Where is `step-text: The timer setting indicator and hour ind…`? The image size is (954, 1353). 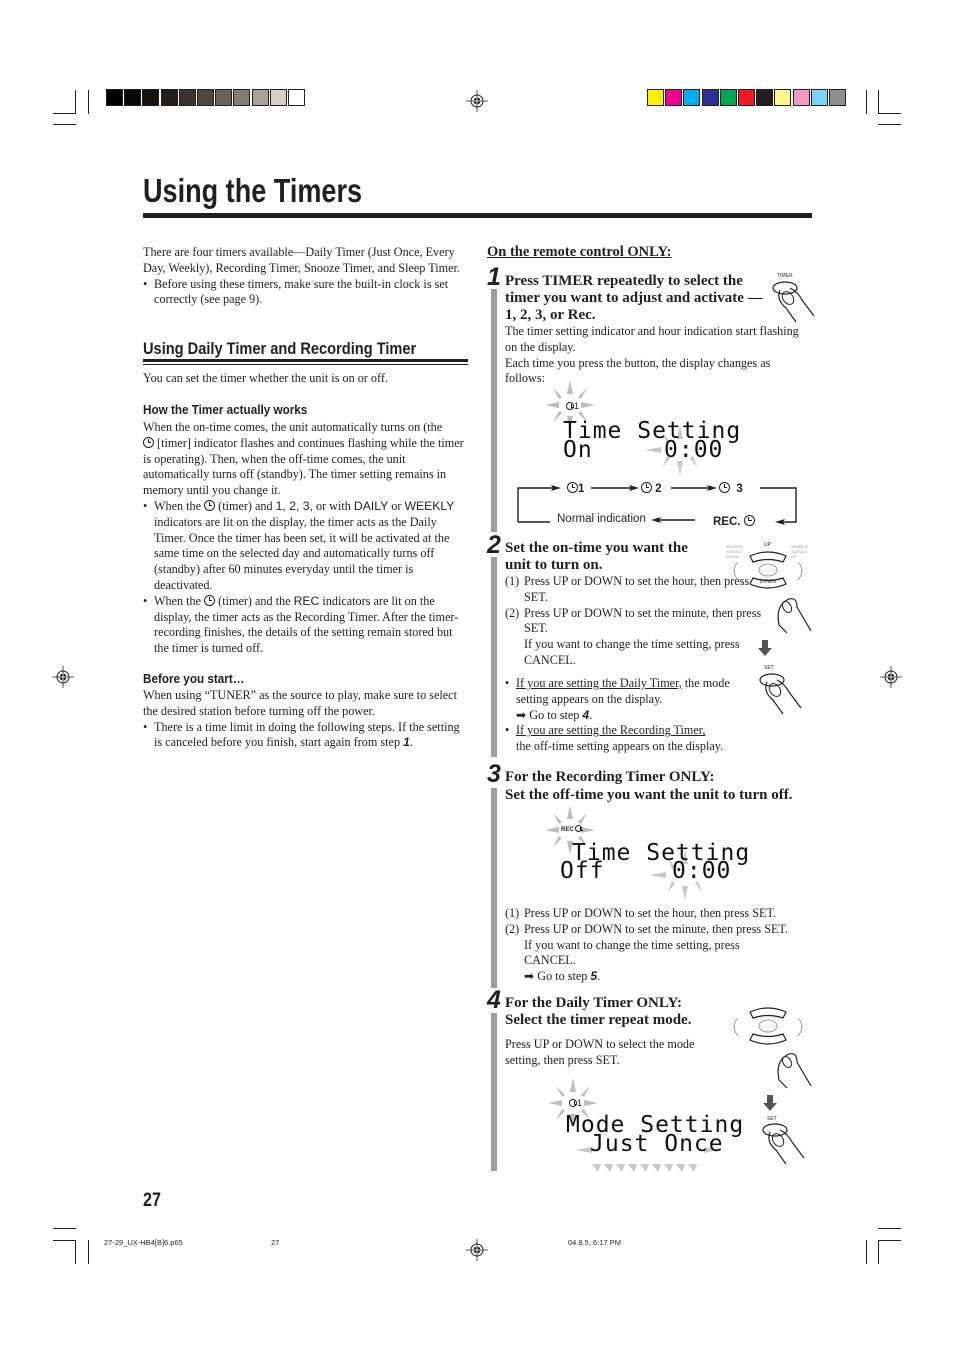 step-text: The timer setting indicator and hour ind… is located at coordinates (652, 355).